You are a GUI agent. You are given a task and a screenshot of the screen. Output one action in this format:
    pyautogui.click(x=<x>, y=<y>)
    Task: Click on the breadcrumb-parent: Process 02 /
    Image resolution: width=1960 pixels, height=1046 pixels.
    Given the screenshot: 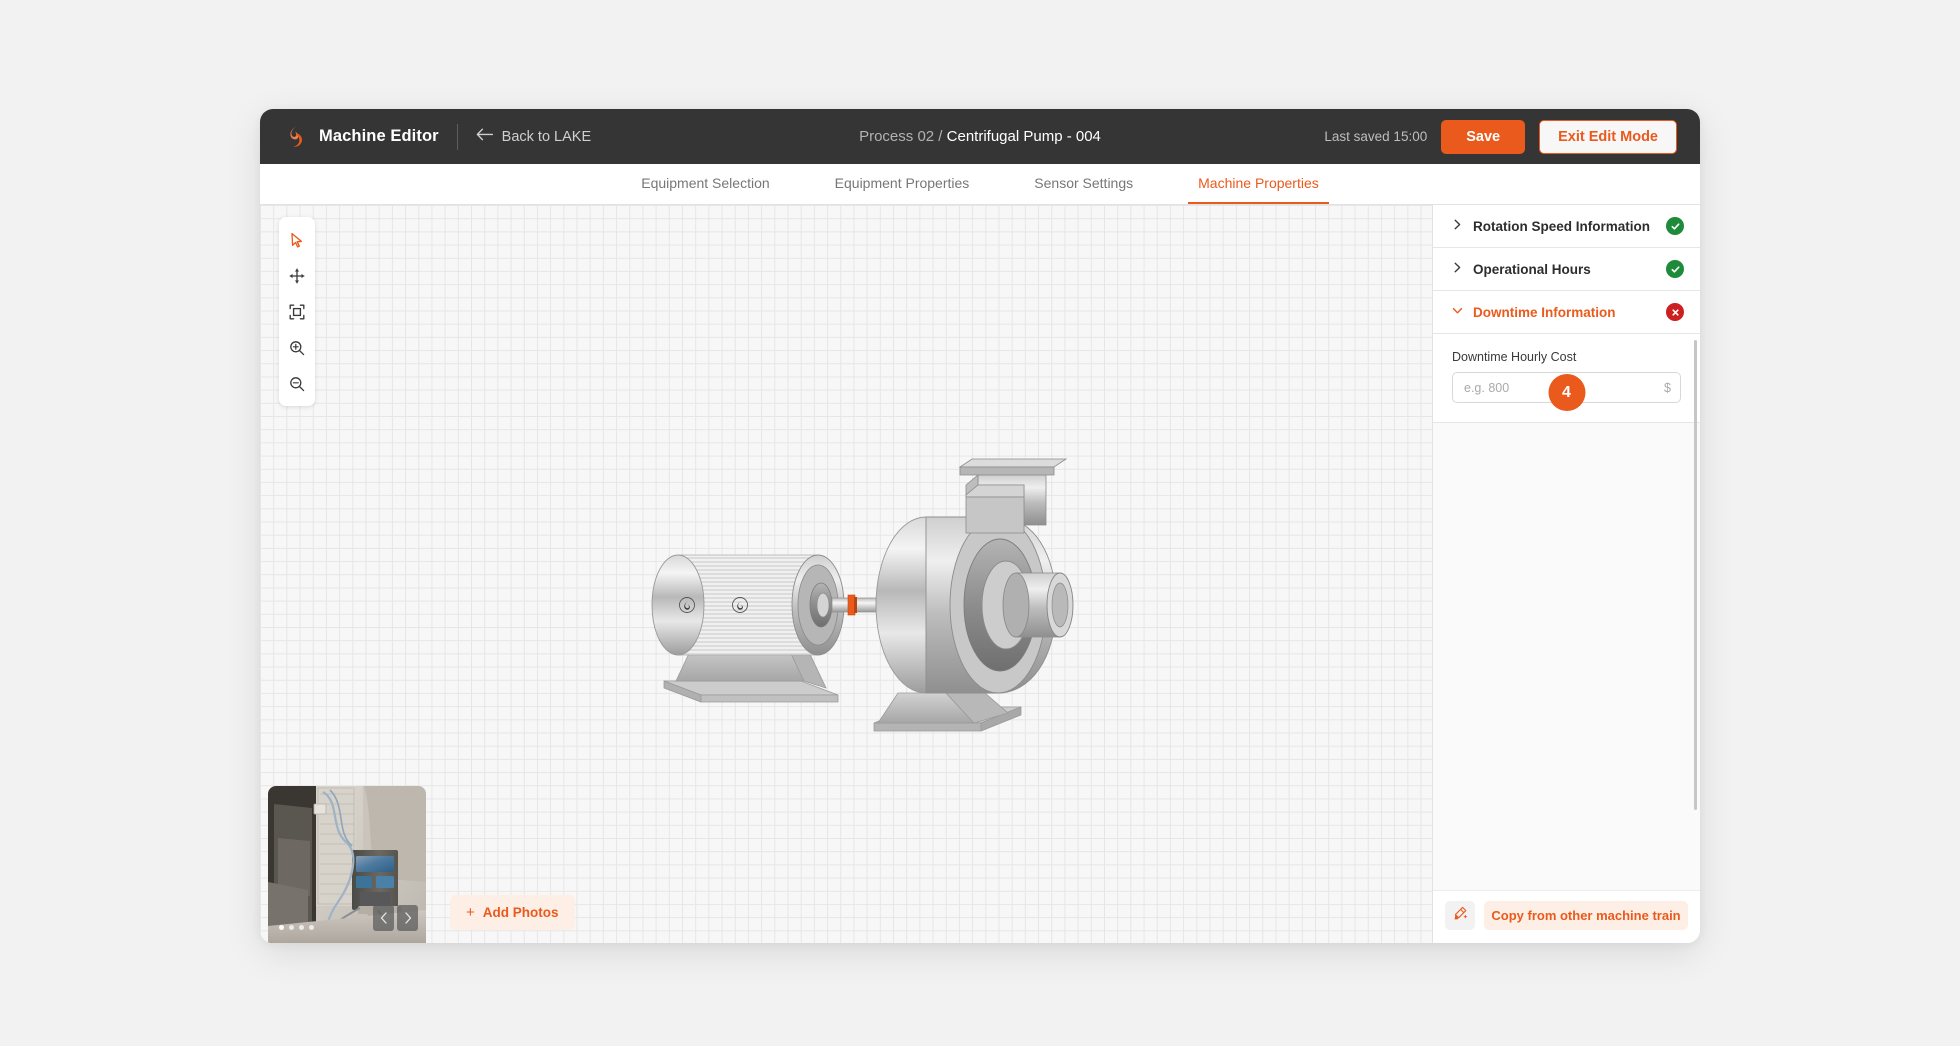 What is the action you would take?
    pyautogui.click(x=901, y=136)
    